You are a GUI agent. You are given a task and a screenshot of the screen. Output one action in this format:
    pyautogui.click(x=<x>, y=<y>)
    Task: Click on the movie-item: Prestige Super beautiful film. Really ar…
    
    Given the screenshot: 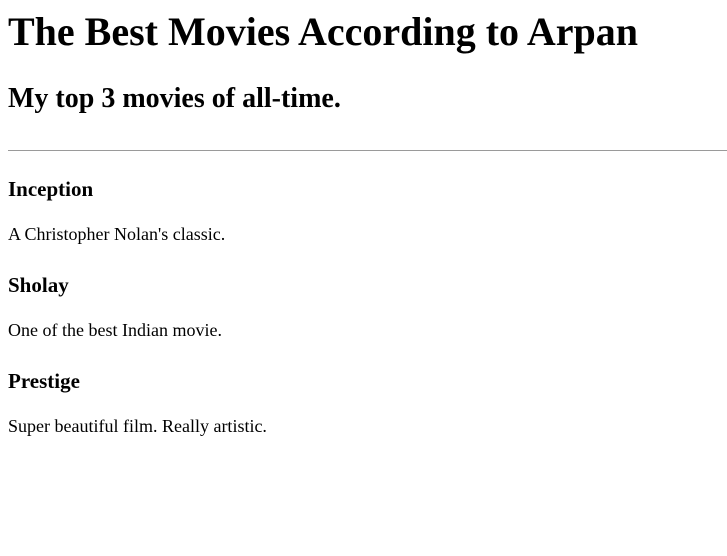 What is the action you would take?
    pyautogui.click(x=363, y=402)
    